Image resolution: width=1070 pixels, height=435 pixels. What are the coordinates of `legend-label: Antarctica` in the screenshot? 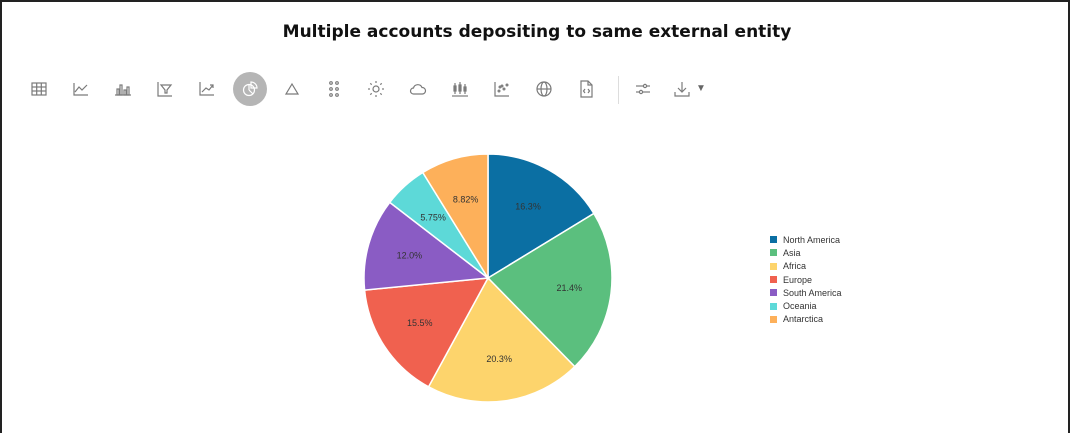 It's located at (803, 319).